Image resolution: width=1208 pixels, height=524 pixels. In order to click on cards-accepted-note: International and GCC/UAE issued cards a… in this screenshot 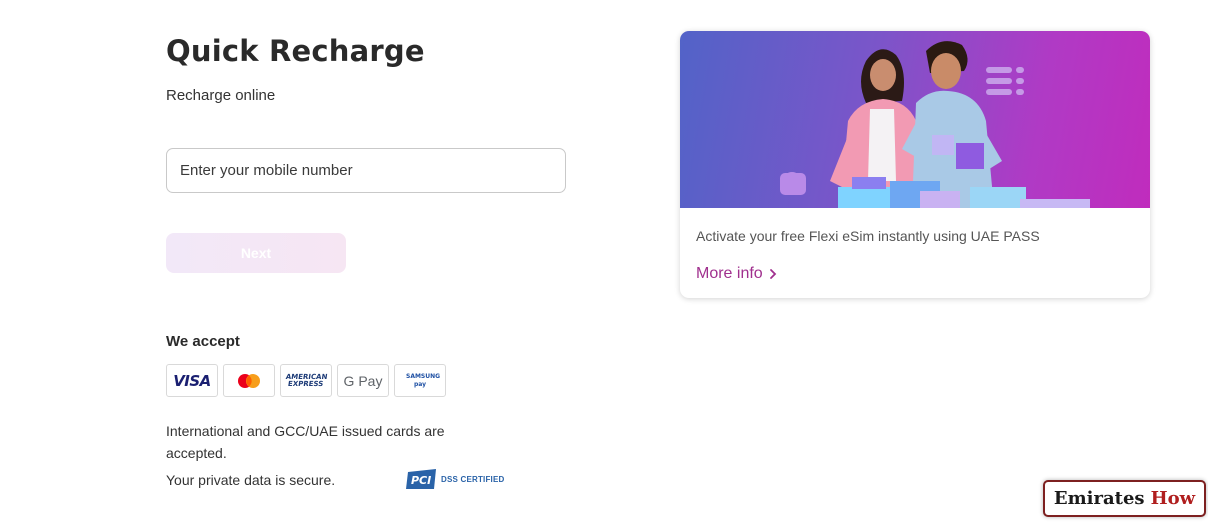, I will do `click(305, 442)`.